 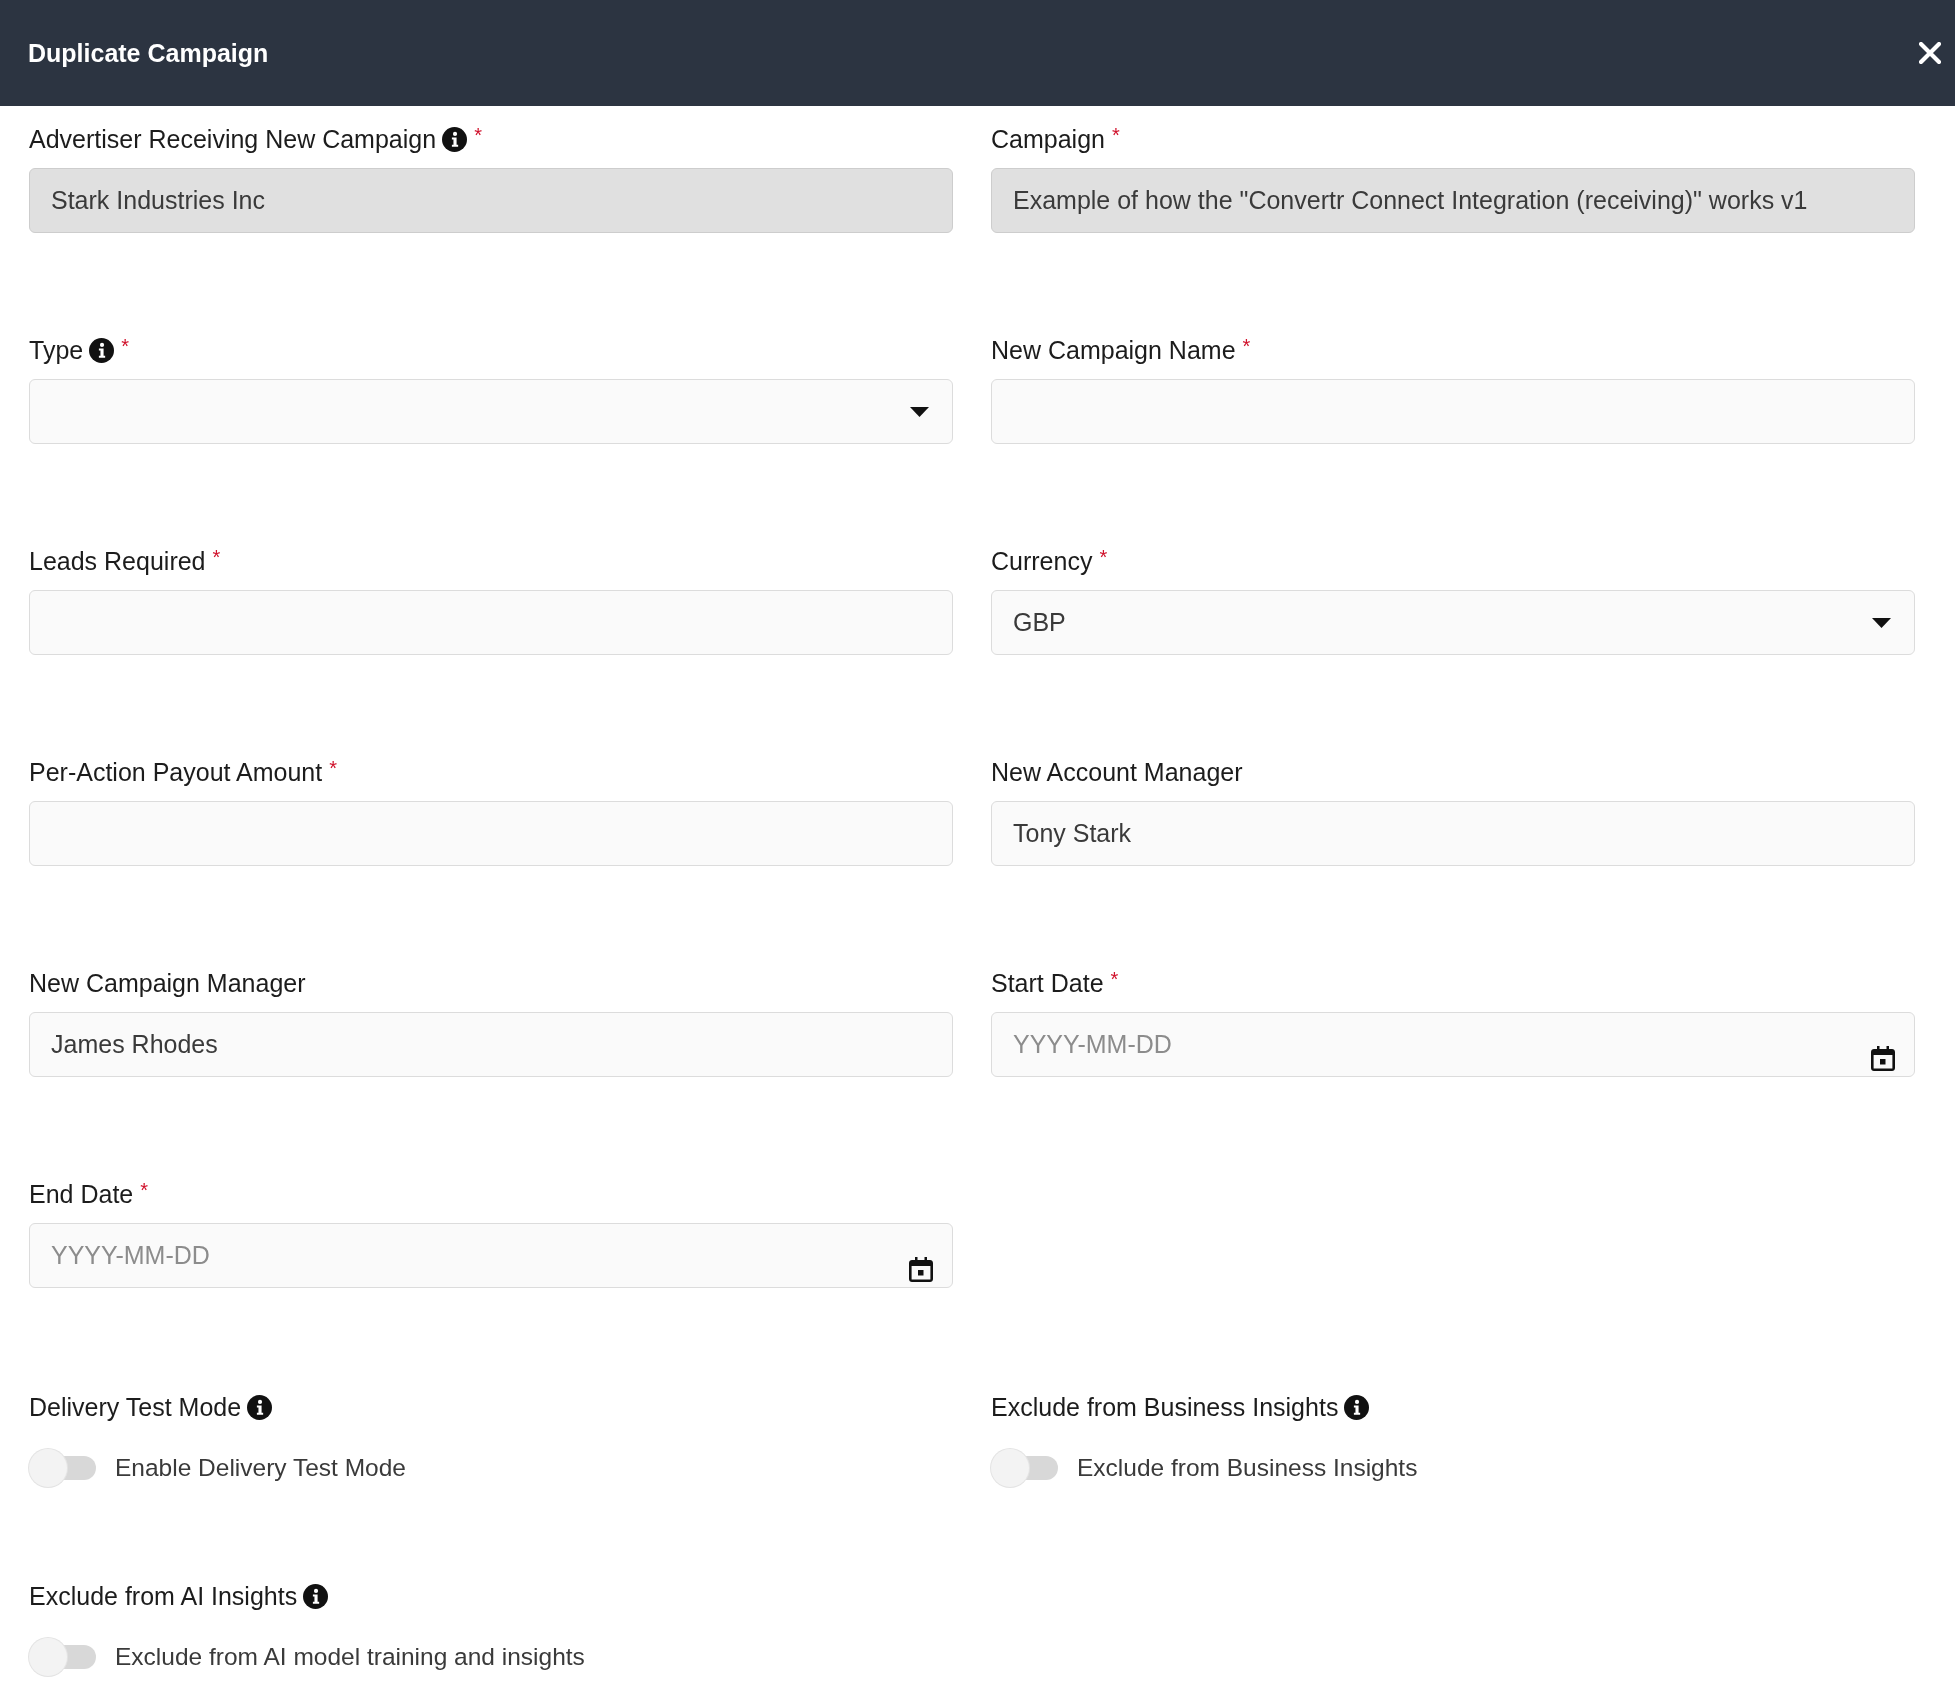 I want to click on field-label: New Campaign Manager, so click(x=167, y=983).